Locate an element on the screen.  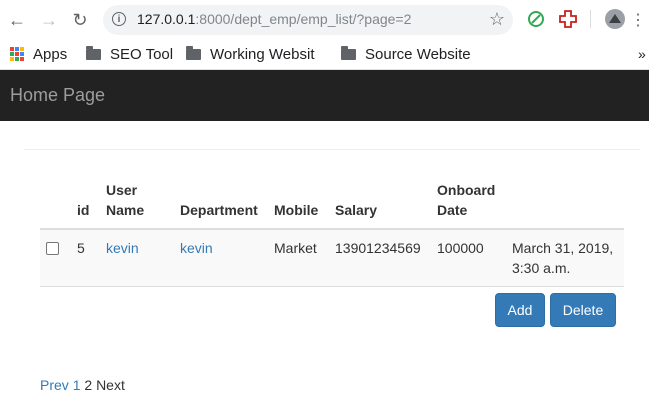
header-salary: Salary is located at coordinates (380, 201).